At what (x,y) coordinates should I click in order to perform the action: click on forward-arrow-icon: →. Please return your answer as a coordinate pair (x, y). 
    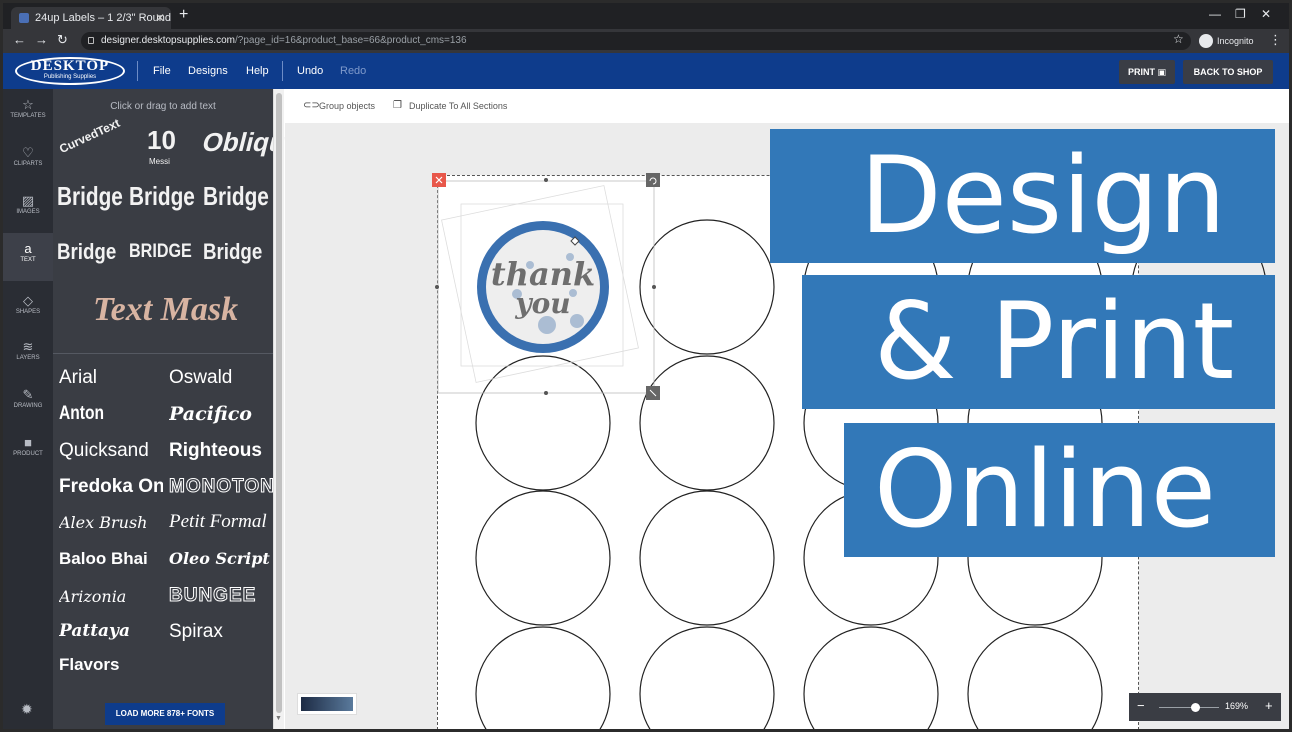
    Looking at the image, I should click on (41, 39).